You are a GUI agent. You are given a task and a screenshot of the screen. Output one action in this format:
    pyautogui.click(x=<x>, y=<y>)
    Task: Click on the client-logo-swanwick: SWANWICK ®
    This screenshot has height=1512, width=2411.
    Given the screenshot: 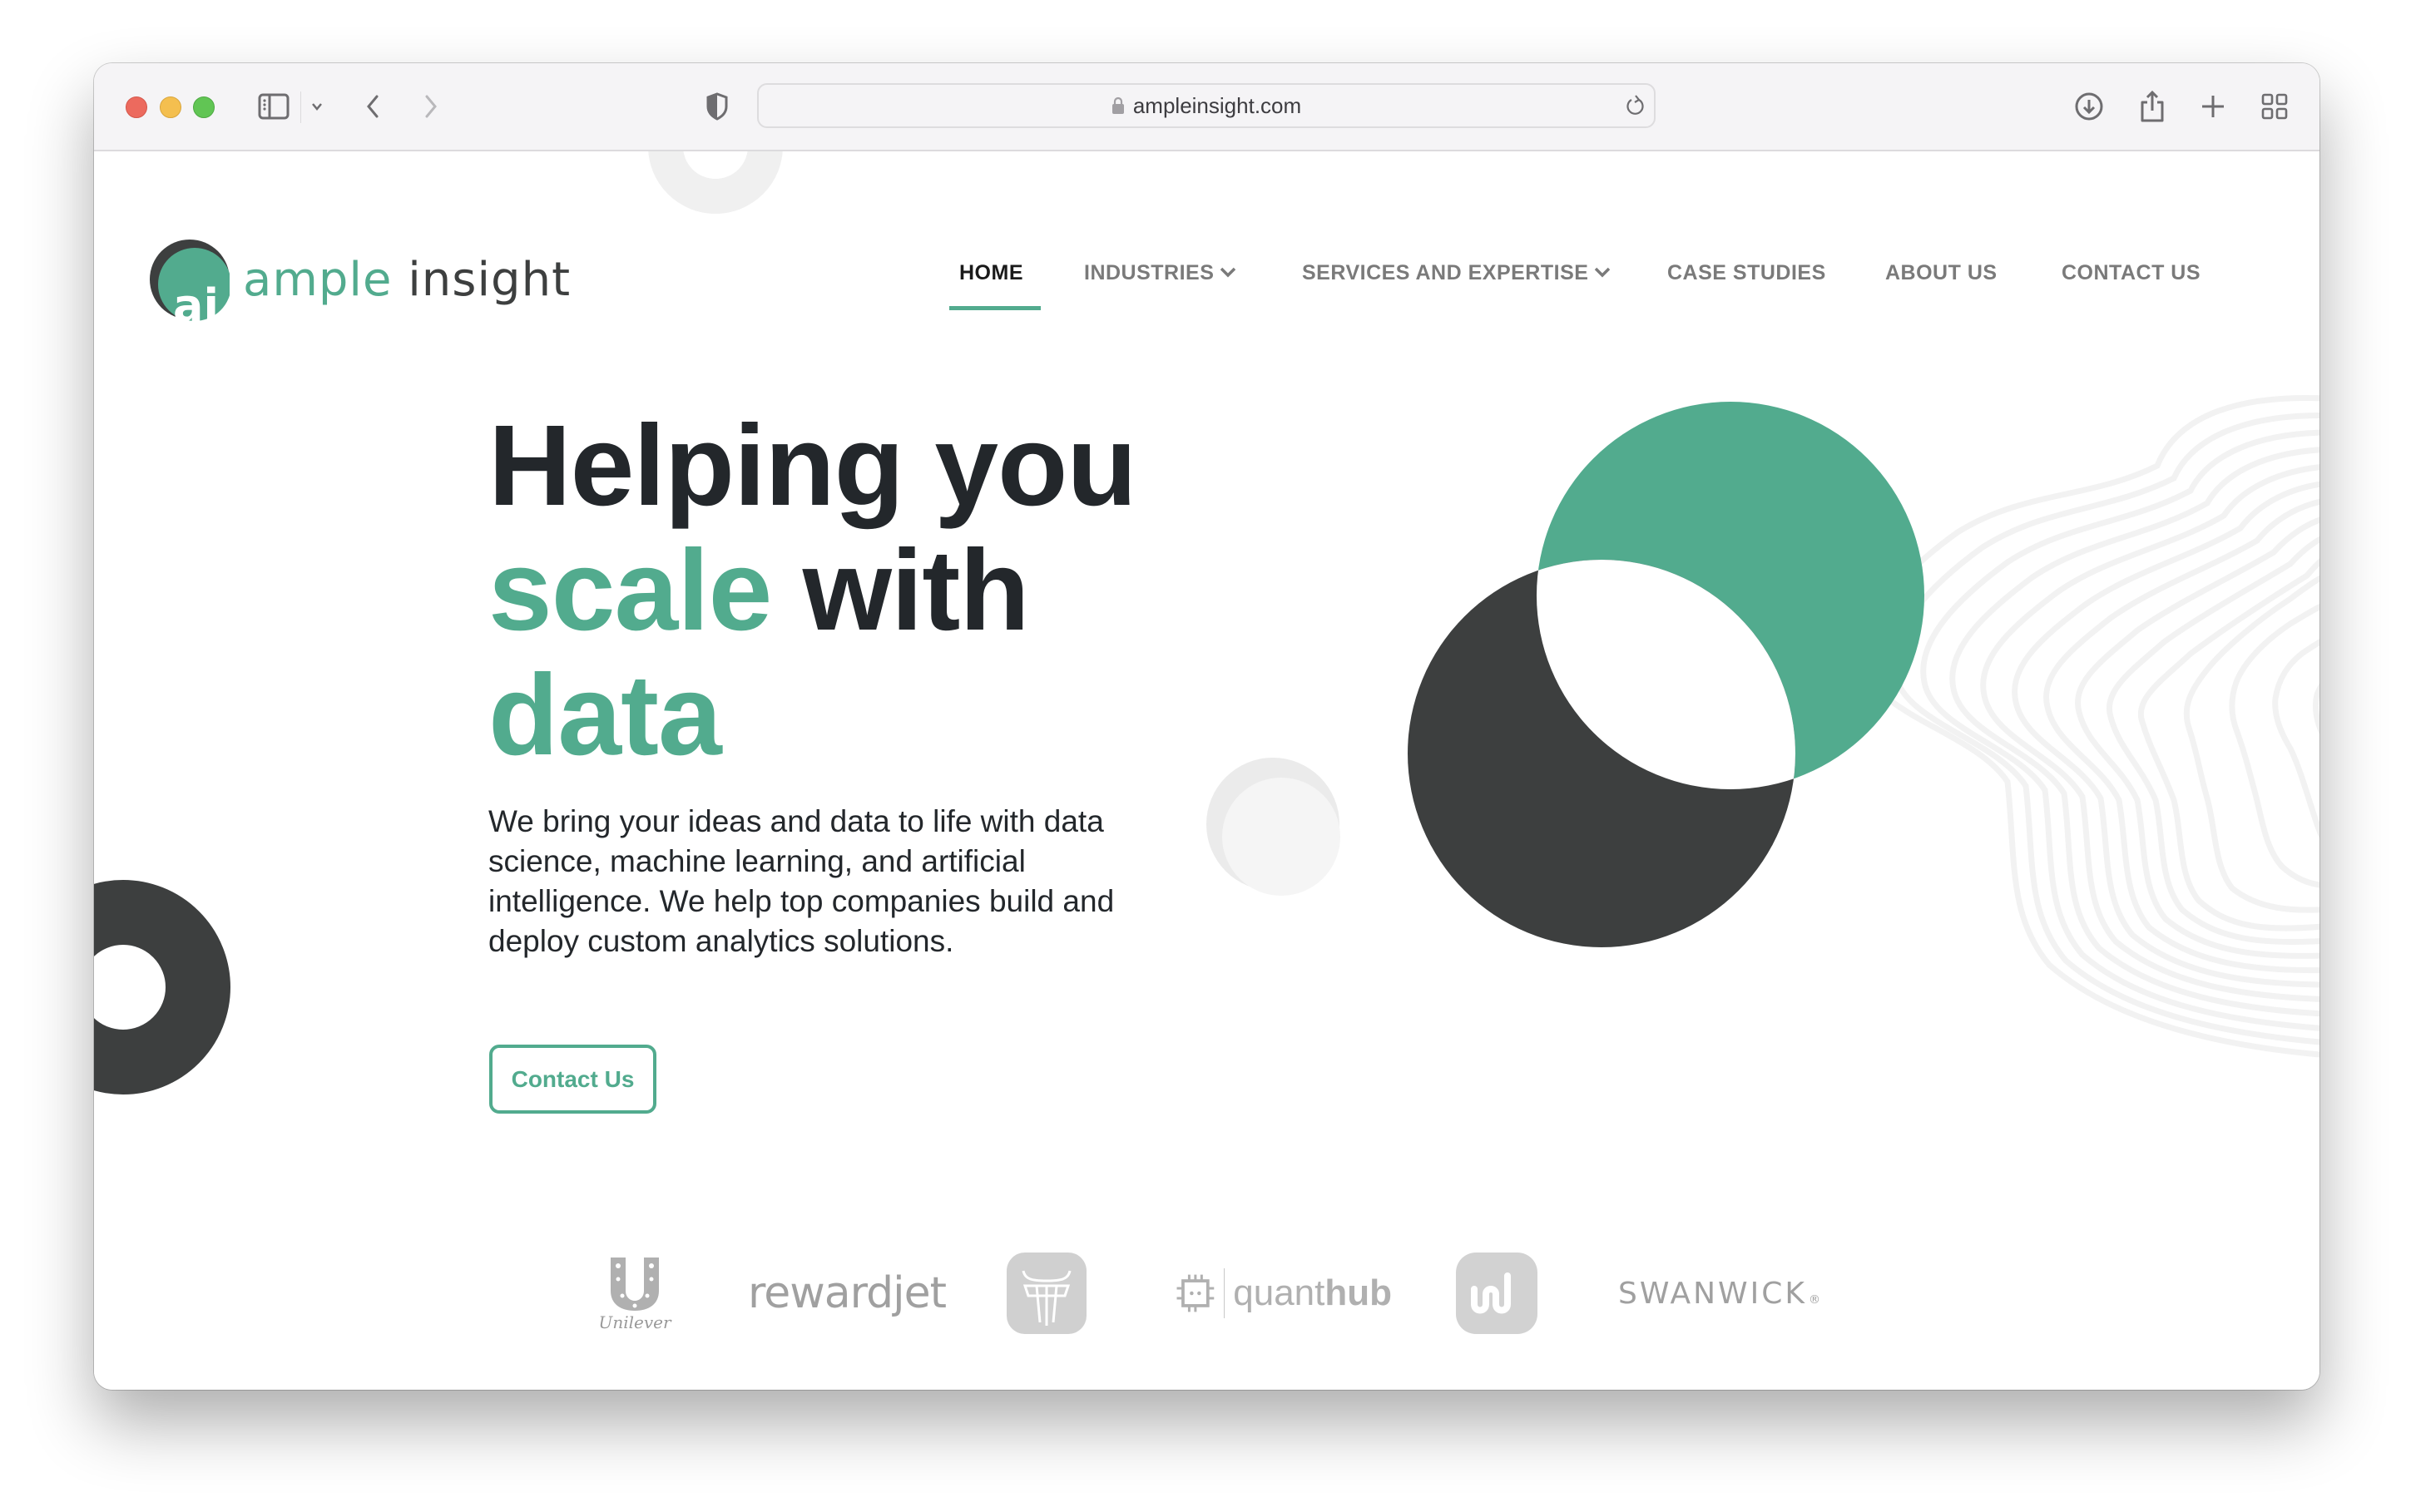 What is the action you would take?
    pyautogui.click(x=1720, y=1293)
    